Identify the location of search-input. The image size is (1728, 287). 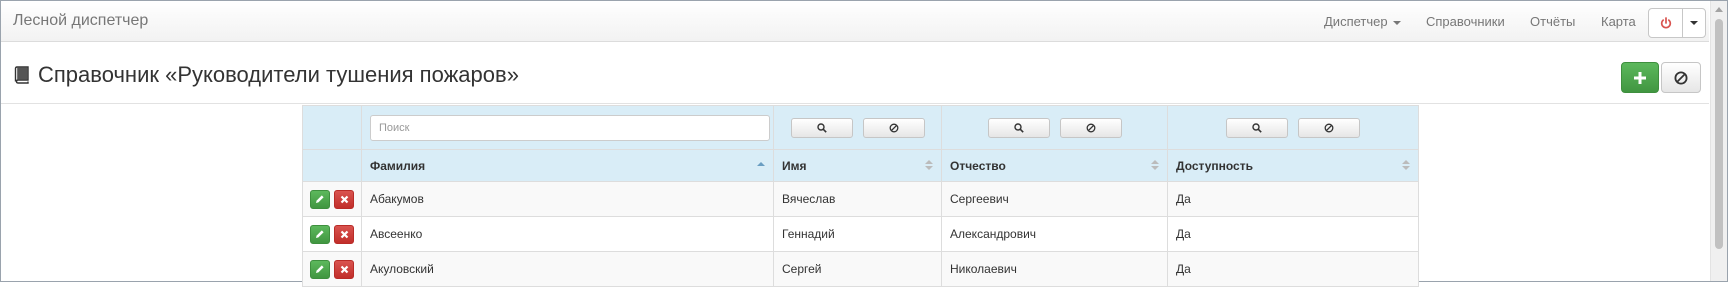
(570, 127).